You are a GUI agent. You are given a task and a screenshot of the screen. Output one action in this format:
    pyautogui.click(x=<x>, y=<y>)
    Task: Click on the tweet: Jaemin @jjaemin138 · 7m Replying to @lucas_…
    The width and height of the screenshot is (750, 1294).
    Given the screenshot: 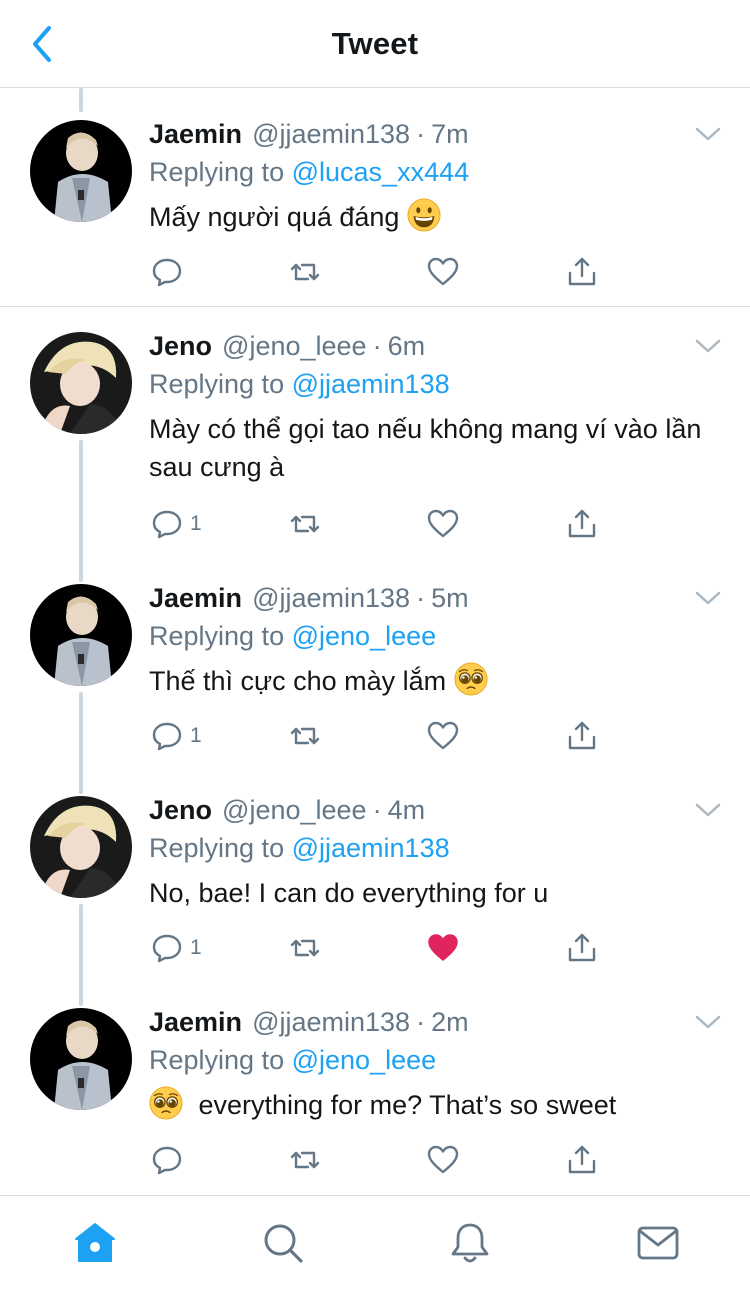 What is the action you would take?
    pyautogui.click(x=375, y=201)
    